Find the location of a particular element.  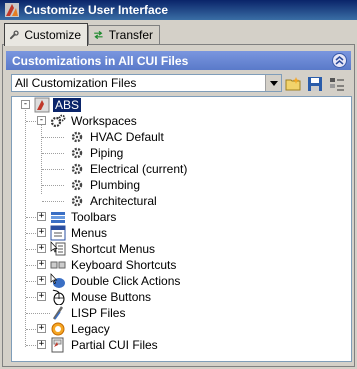

transfer-arrows-icon is located at coordinates (98, 35).